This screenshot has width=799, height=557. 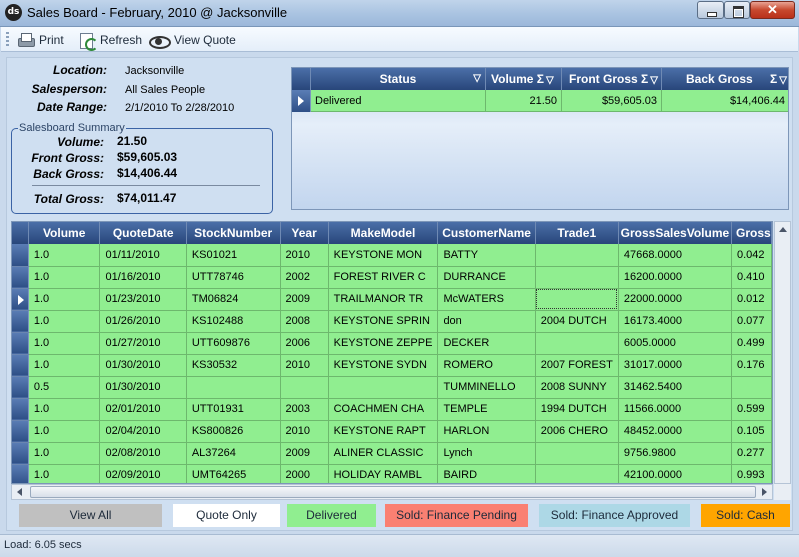 I want to click on stock-number-cell: KS800826, so click(x=233, y=431).